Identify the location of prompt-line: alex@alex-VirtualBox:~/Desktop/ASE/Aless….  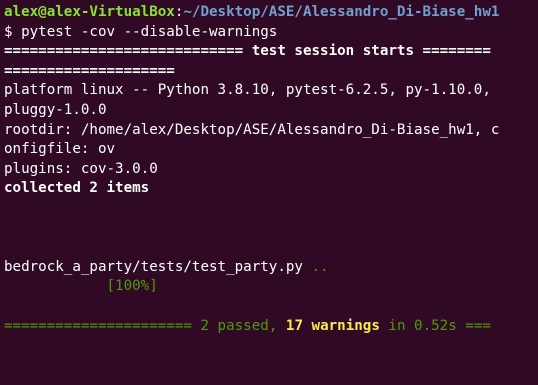
(271, 13).